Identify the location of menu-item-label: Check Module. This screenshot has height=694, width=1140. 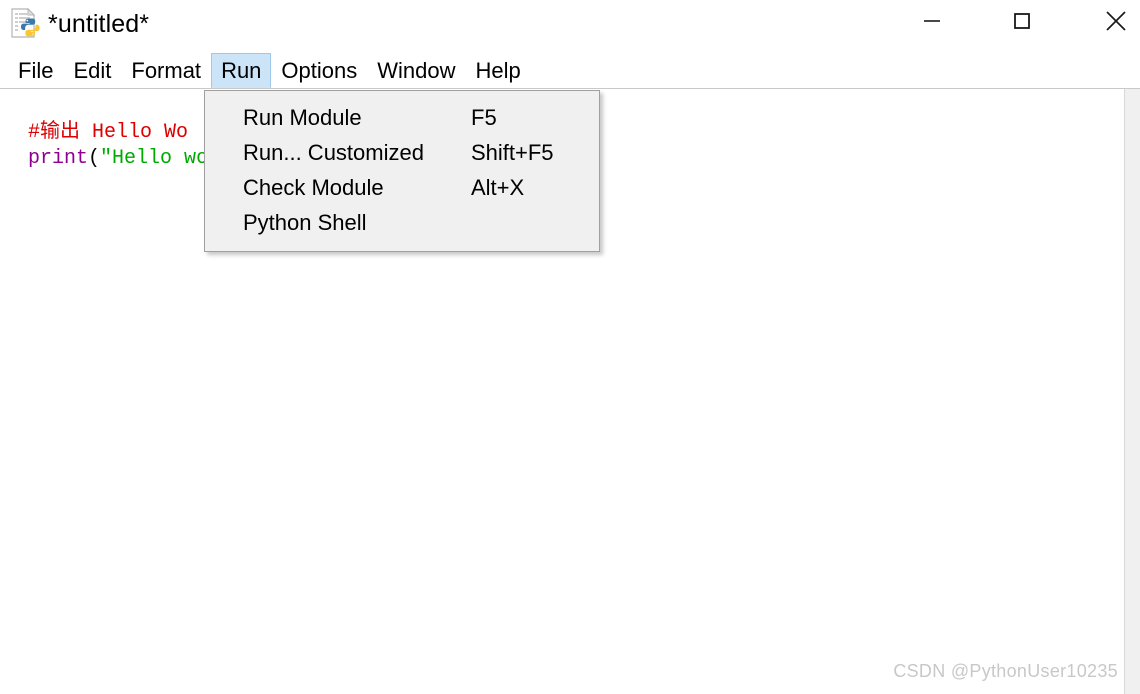
(313, 187).